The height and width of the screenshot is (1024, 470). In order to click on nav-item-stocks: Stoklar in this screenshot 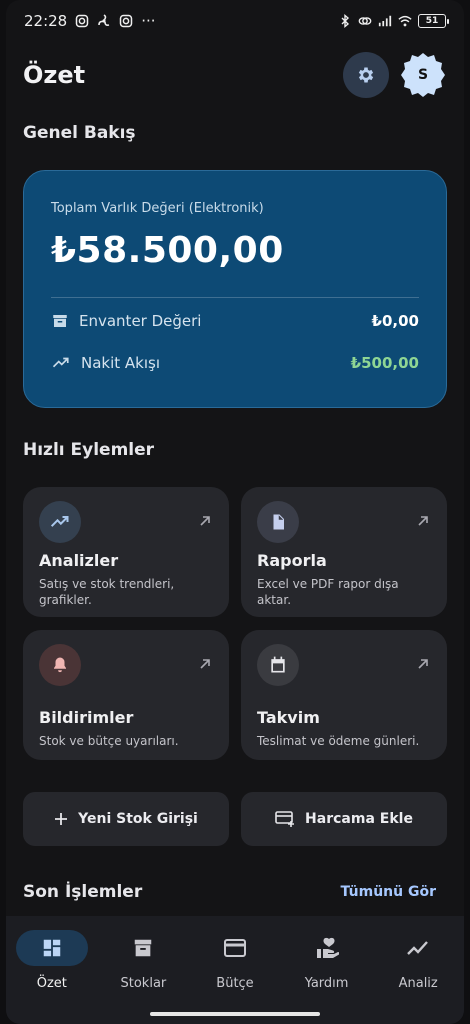, I will do `click(143, 977)`.